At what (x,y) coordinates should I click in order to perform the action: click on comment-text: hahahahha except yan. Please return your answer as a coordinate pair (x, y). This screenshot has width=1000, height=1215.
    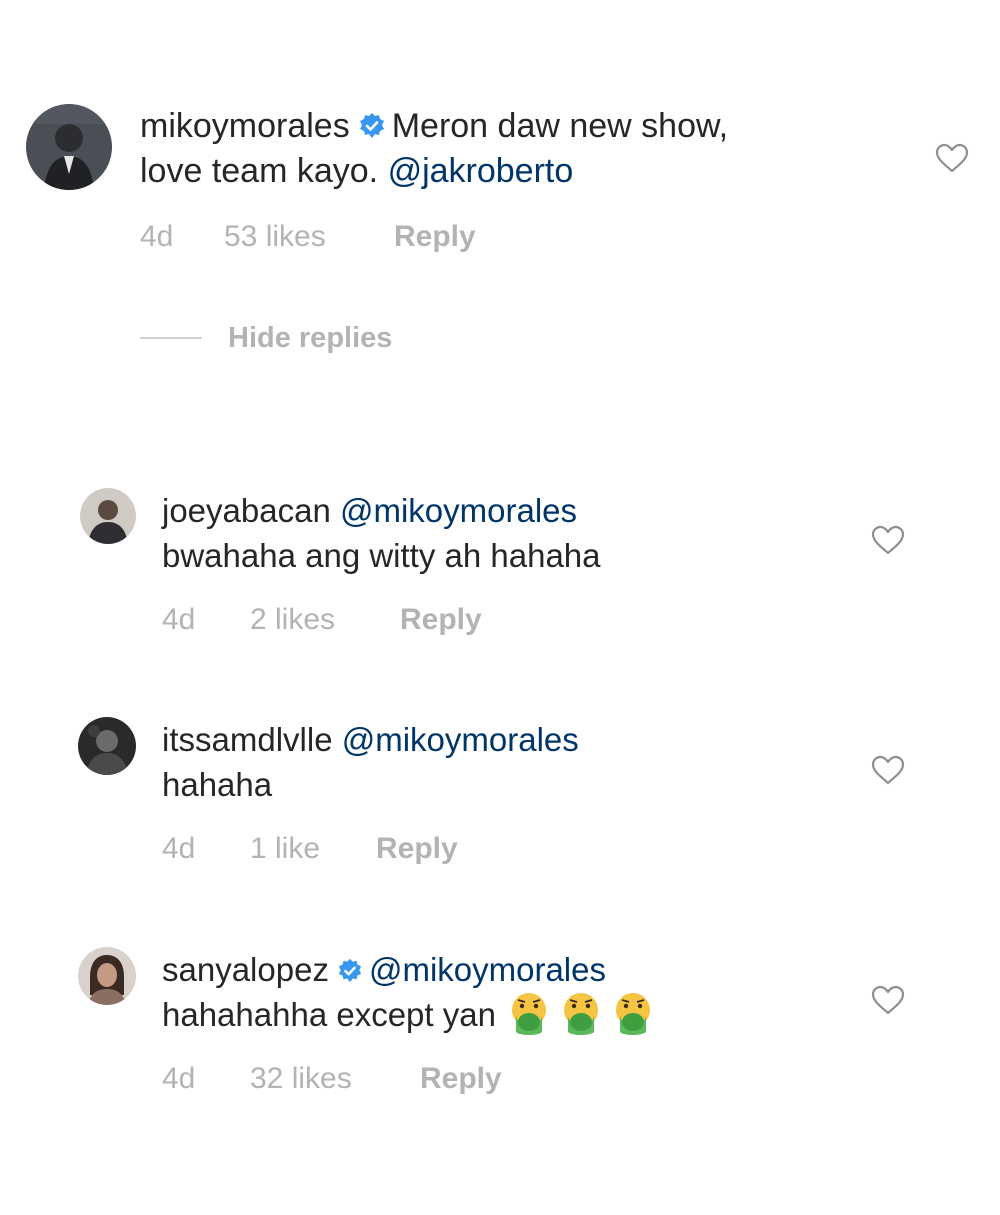
    Looking at the image, I should click on (329, 1014).